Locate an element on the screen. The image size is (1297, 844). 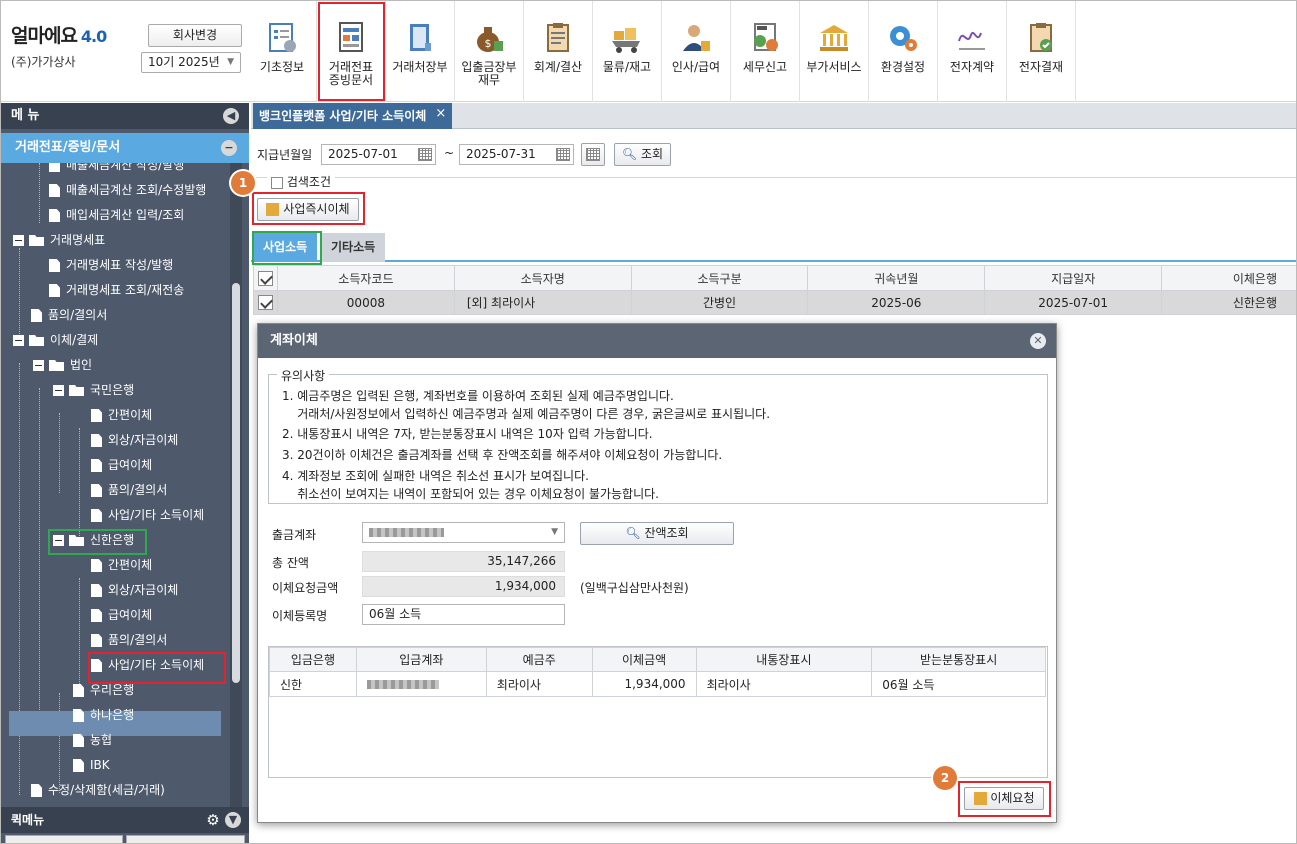
date-from-input: 2025-07-01 is located at coordinates (378, 154).